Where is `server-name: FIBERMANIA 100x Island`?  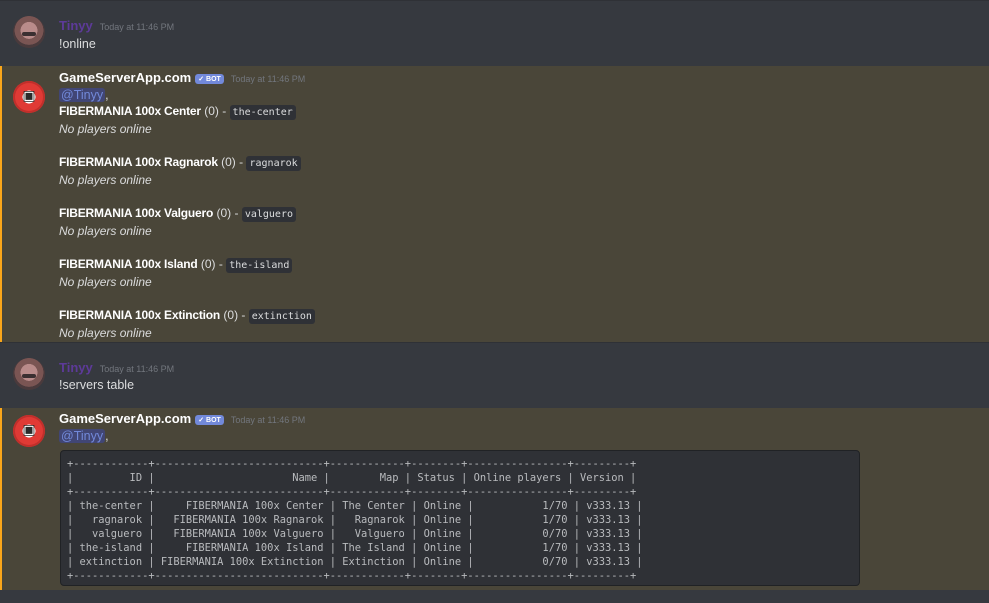
server-name: FIBERMANIA 100x Island is located at coordinates (128, 264).